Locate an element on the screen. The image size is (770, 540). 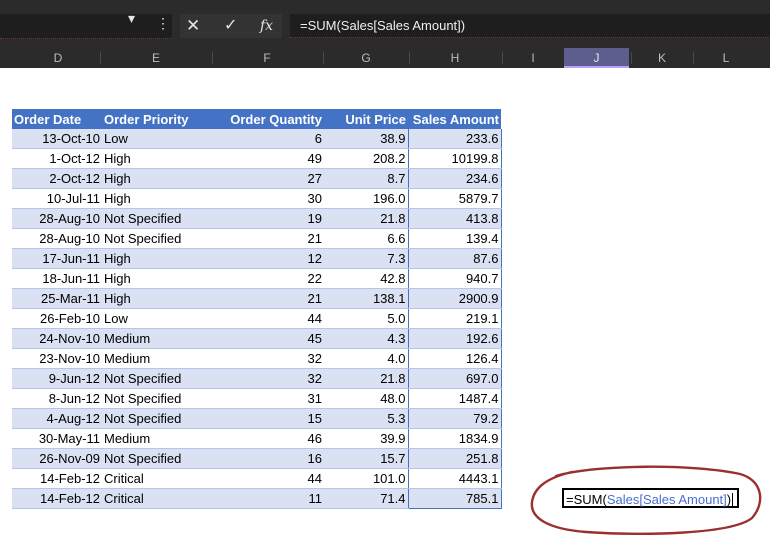
cell-unit-price: 42.8 is located at coordinates (366, 278).